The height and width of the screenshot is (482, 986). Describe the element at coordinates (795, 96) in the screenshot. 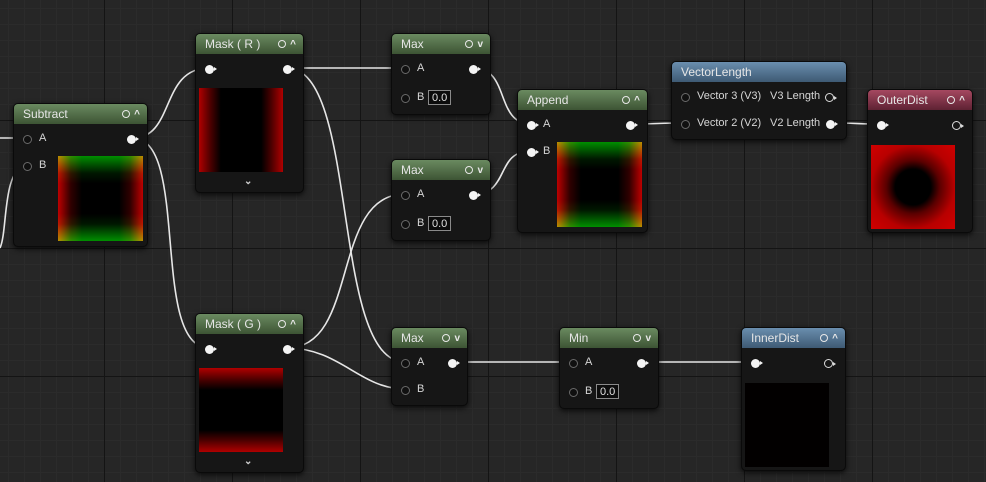

I see `output-label-v3: V3 Length` at that location.